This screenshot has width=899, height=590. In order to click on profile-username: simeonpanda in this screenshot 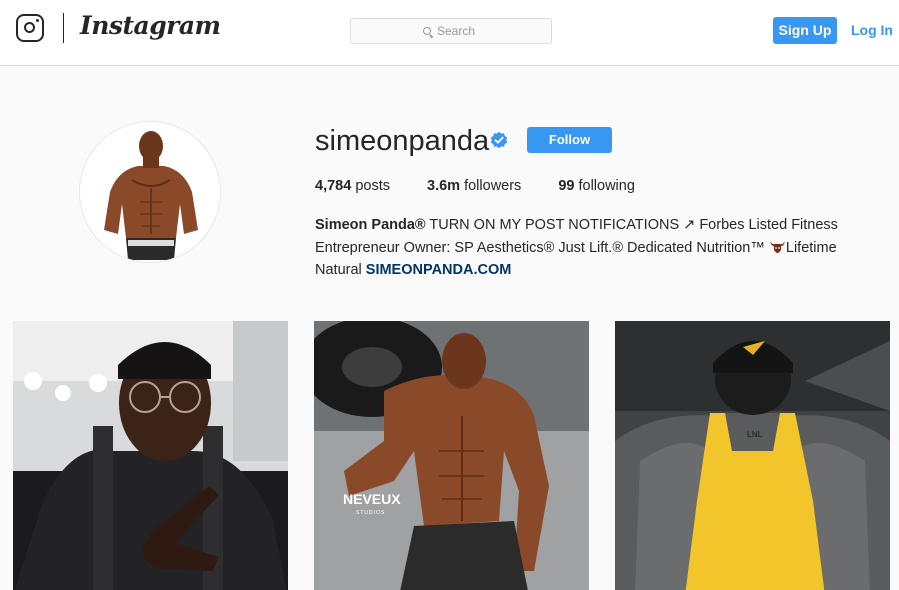, I will do `click(402, 141)`.